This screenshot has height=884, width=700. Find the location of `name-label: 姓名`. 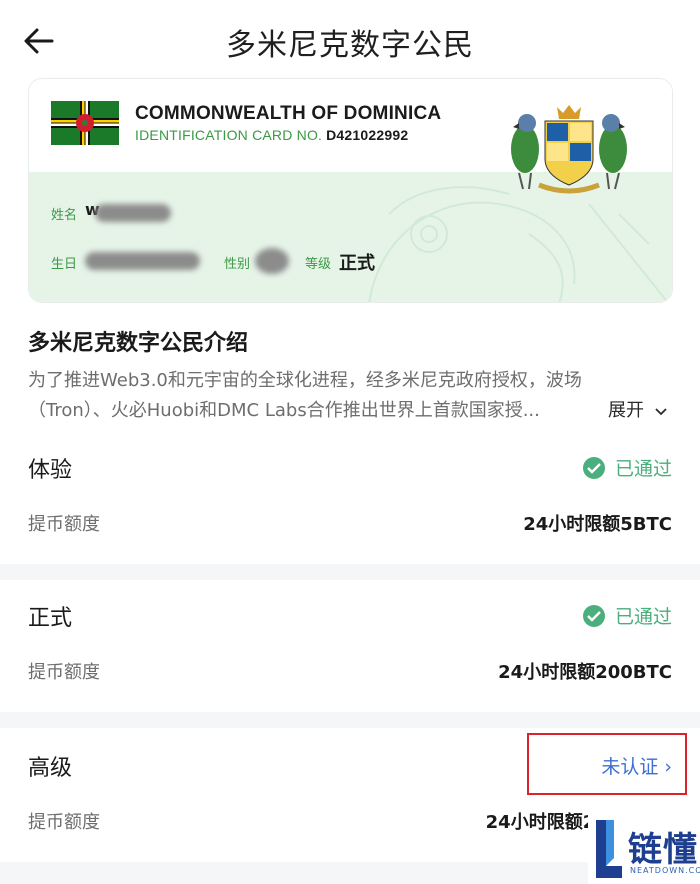

name-label: 姓名 is located at coordinates (64, 215).